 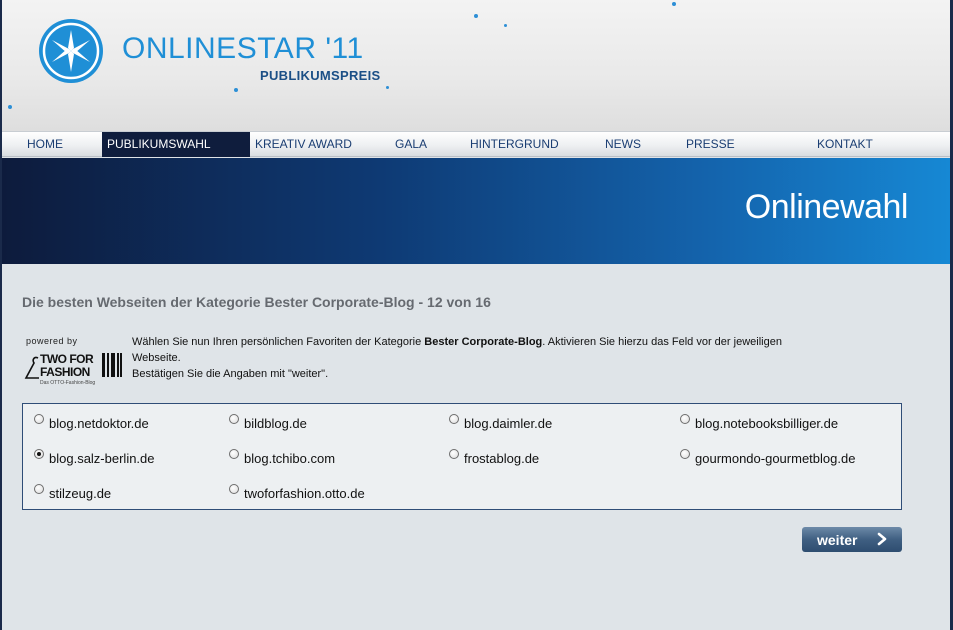 I want to click on choice-label: twoforfashion.otto.de, so click(x=304, y=493).